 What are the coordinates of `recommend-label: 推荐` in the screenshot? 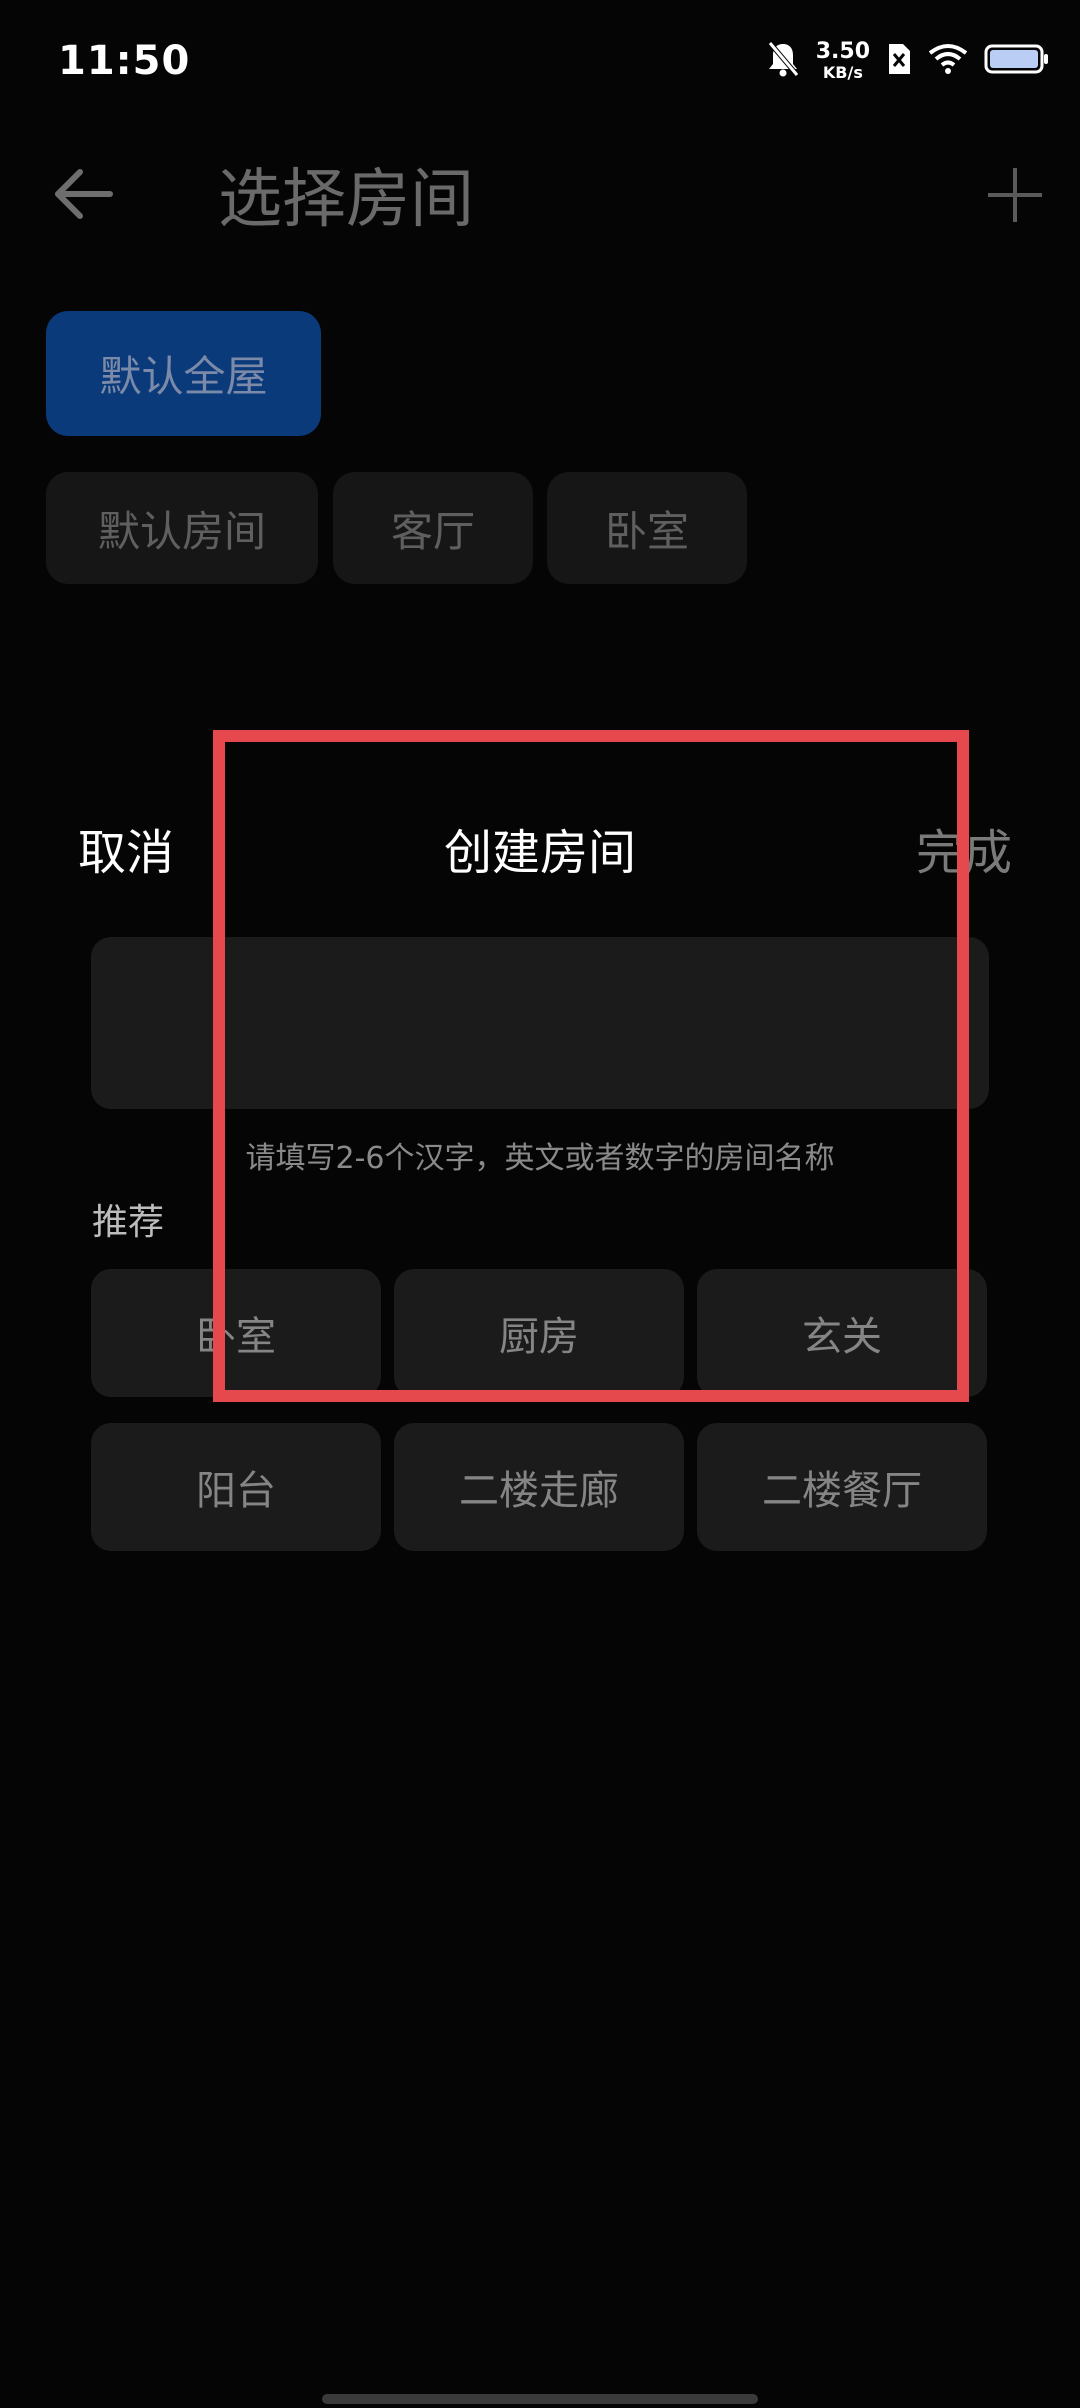 It's located at (128, 1222).